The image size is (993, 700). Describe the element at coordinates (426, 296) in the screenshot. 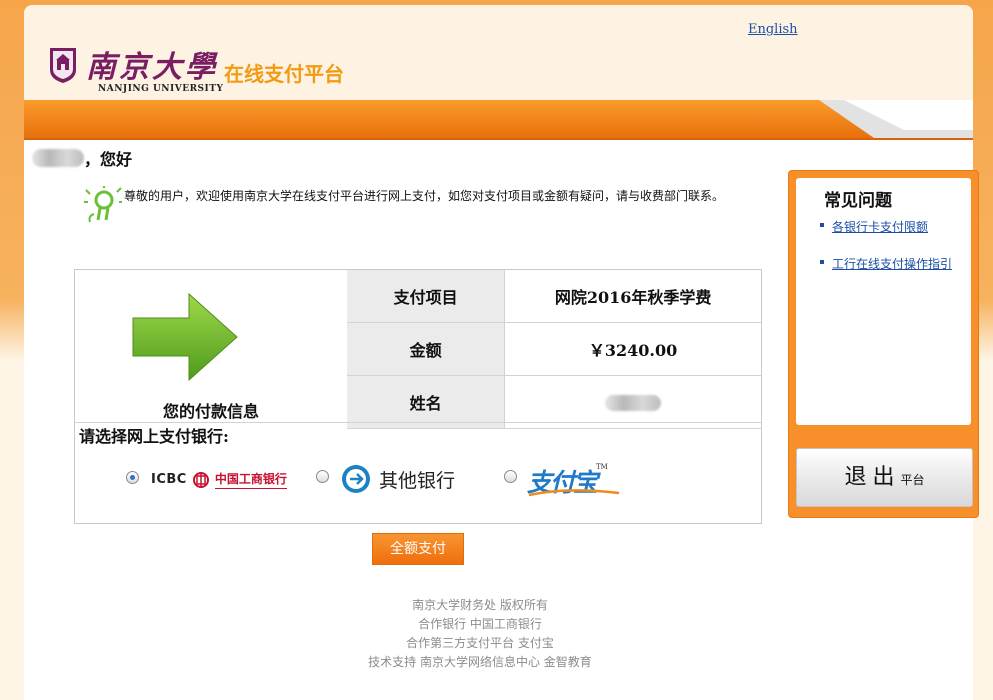

I see `payment-item-label: 支付项目` at that location.